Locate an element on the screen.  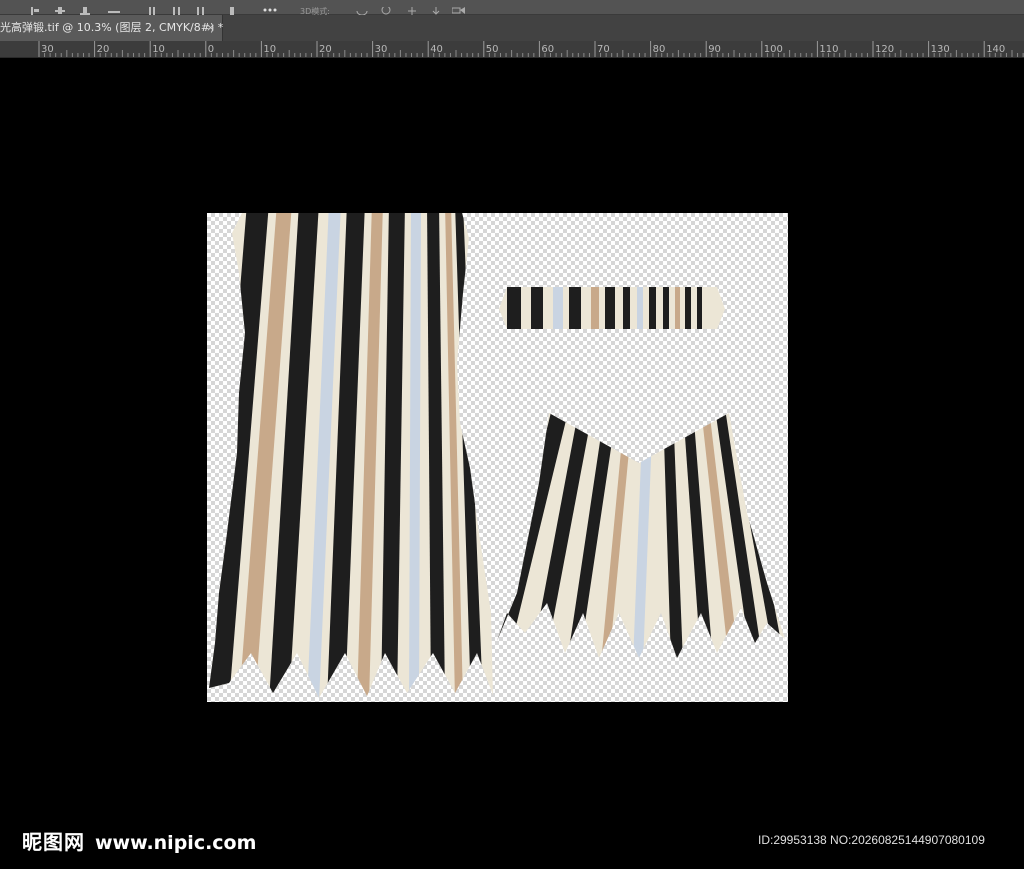
video-3d-icon is located at coordinates (458, 7).